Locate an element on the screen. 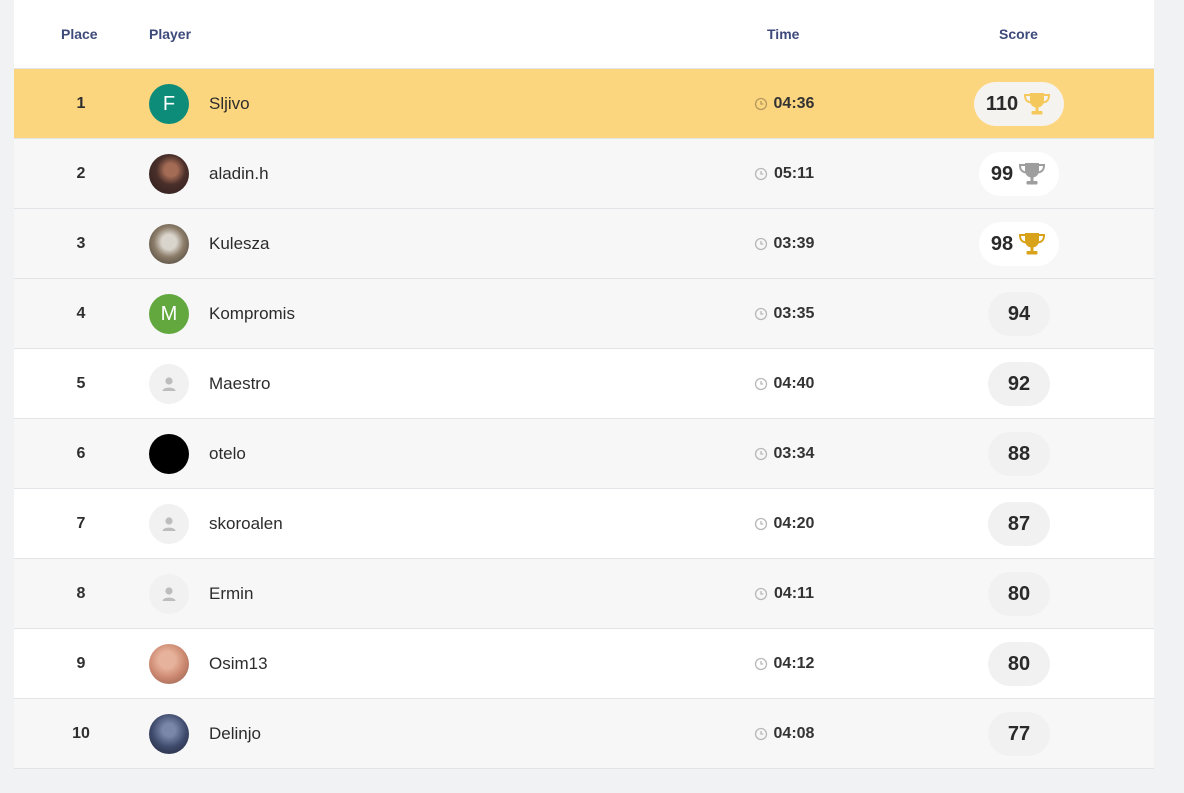  time-cell: 04:36 is located at coordinates (784, 104).